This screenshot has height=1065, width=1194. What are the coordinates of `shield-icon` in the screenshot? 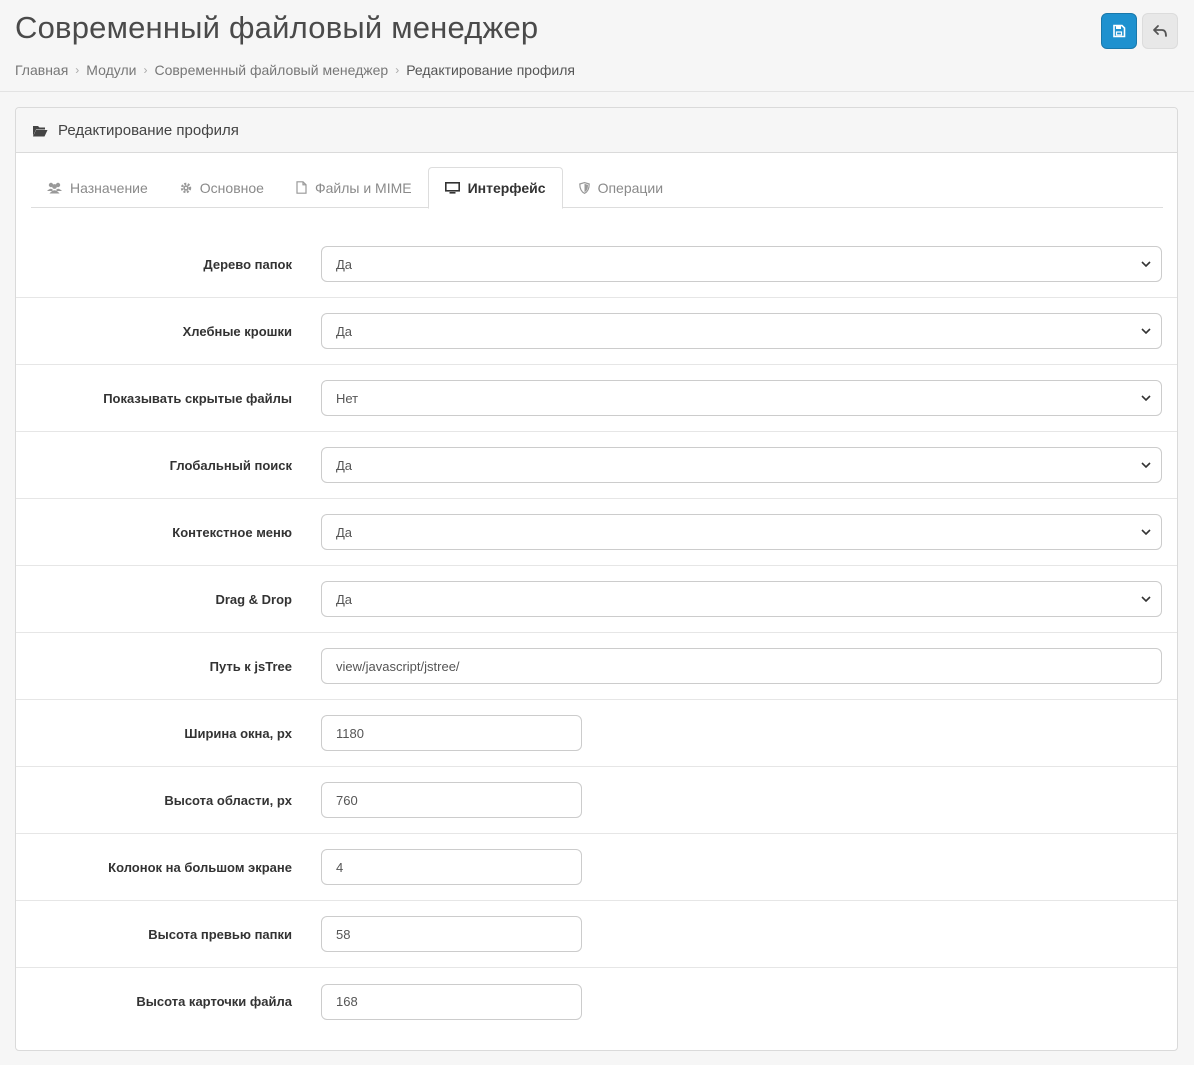 It's located at (584, 187).